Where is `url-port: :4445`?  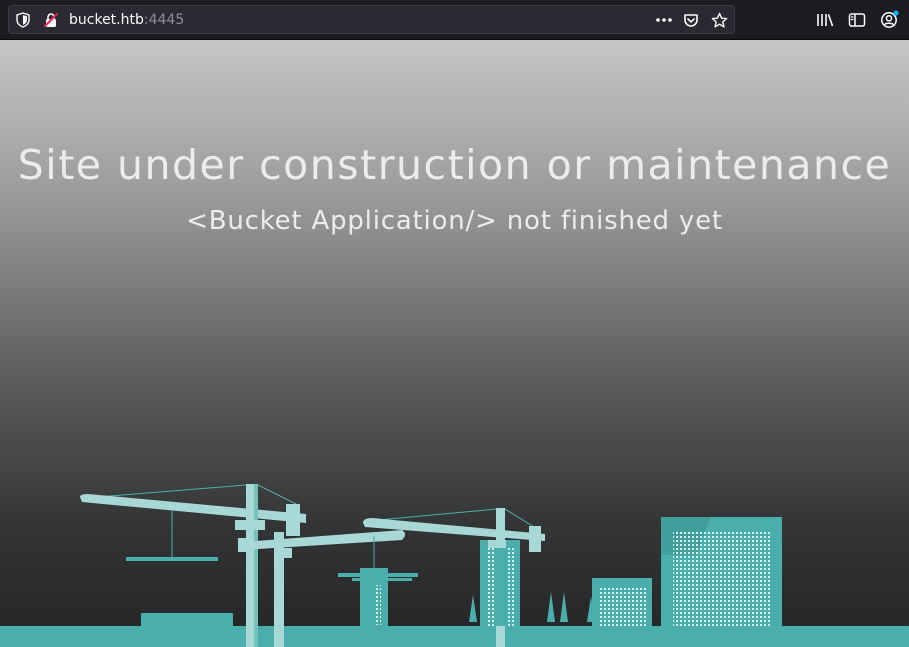 url-port: :4445 is located at coordinates (164, 20).